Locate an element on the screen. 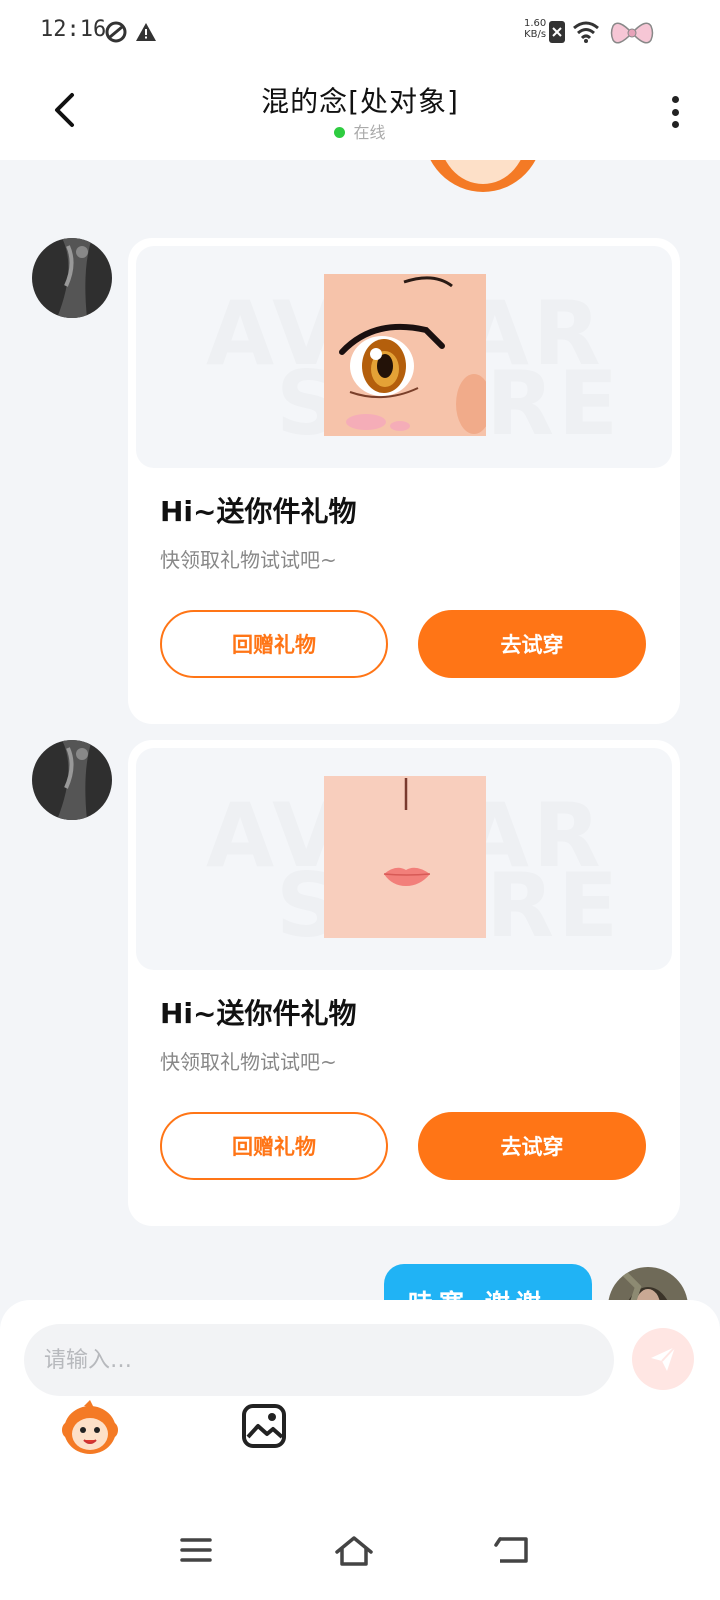 The image size is (720, 1600). network-speed-value: 1.60 is located at coordinates (535, 23).